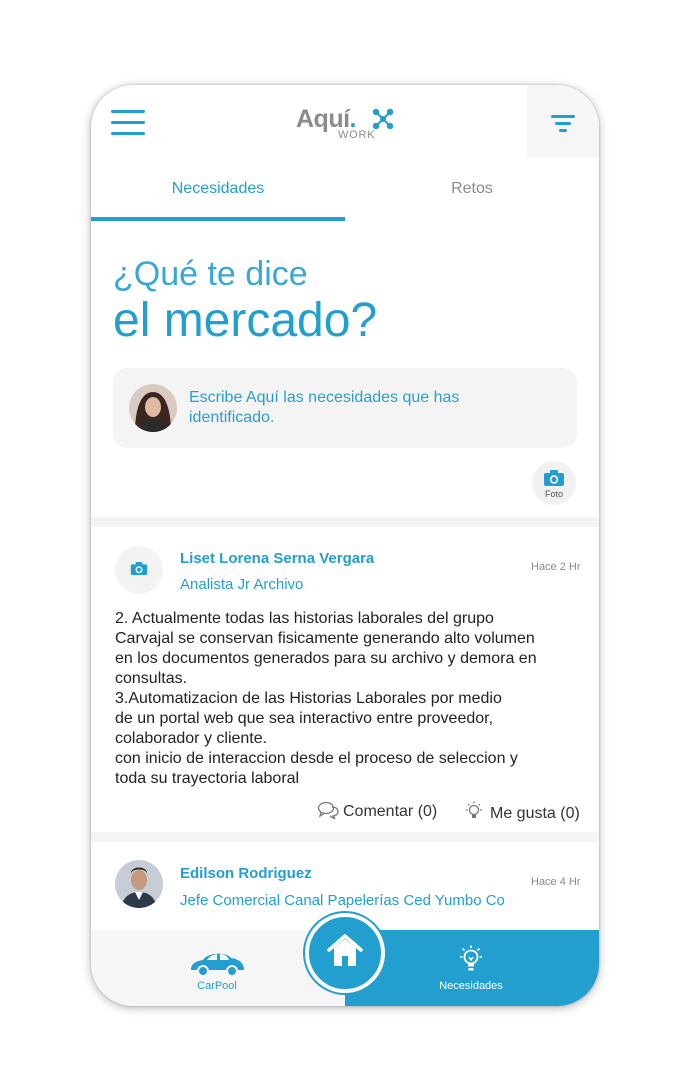 Image resolution: width=690 pixels, height=1092 pixels. Describe the element at coordinates (246, 873) in the screenshot. I see `post-author: Edilson Rodriguez` at that location.